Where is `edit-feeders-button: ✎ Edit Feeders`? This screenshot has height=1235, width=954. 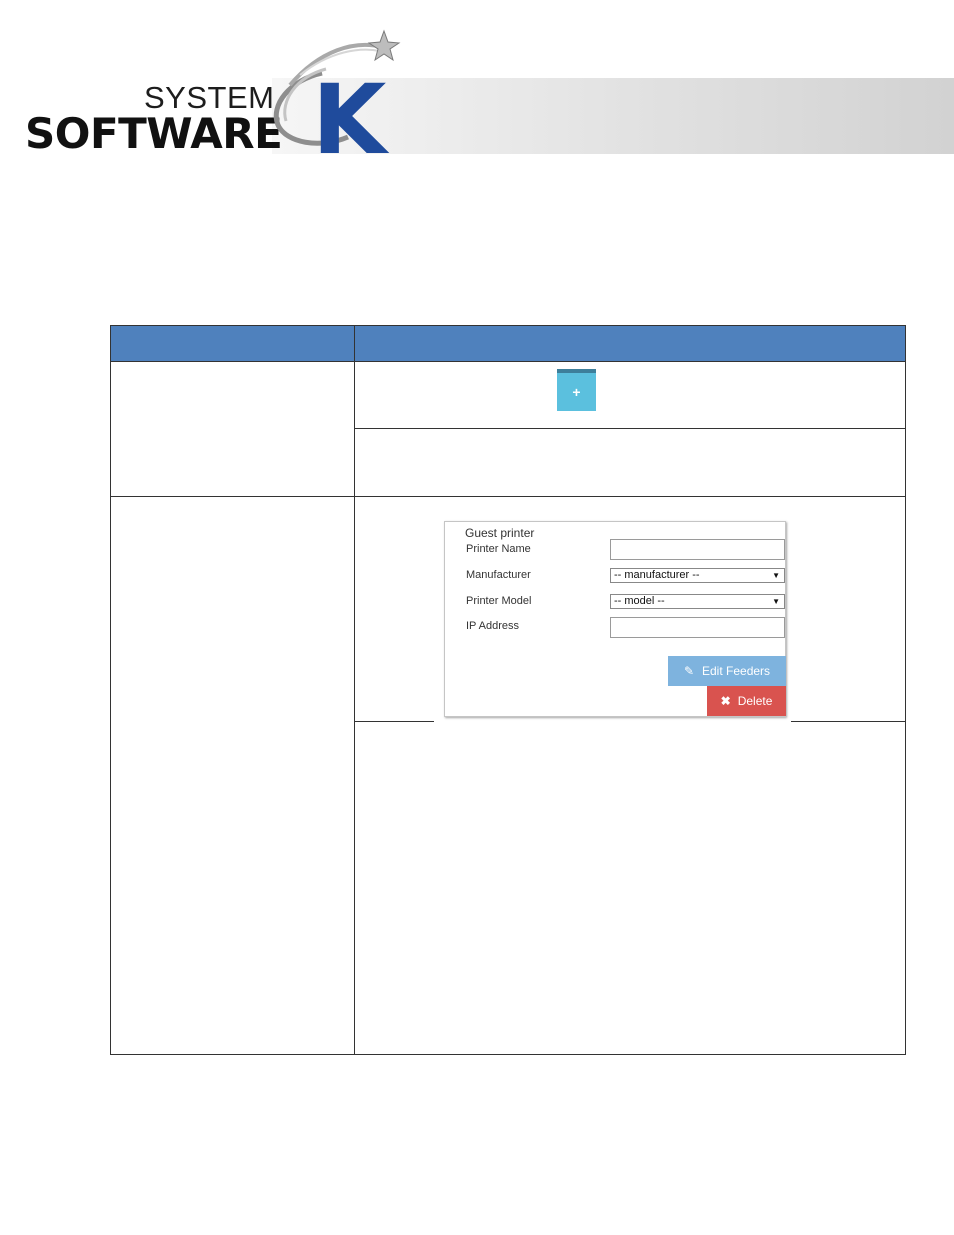
edit-feeders-button: ✎ Edit Feeders is located at coordinates (727, 671).